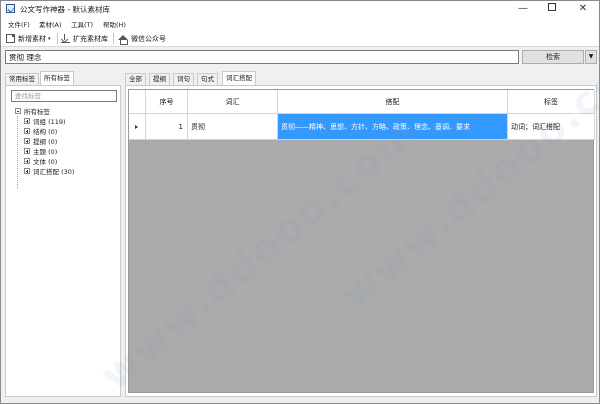  Describe the element at coordinates (553, 57) in the screenshot. I see `search-button: 检索` at that location.